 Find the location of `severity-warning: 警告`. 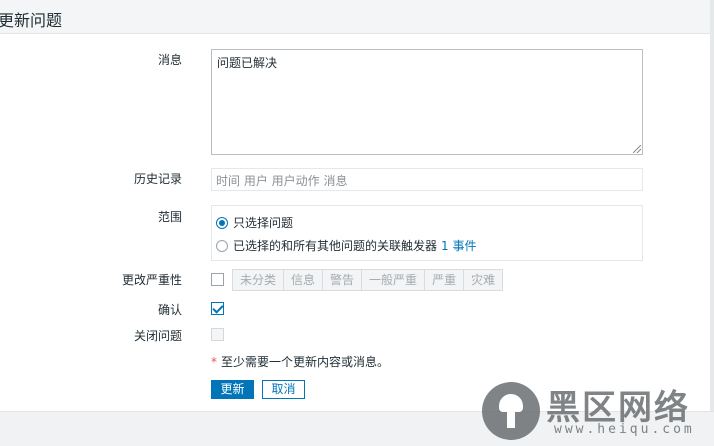

severity-warning: 警告 is located at coordinates (343, 280).